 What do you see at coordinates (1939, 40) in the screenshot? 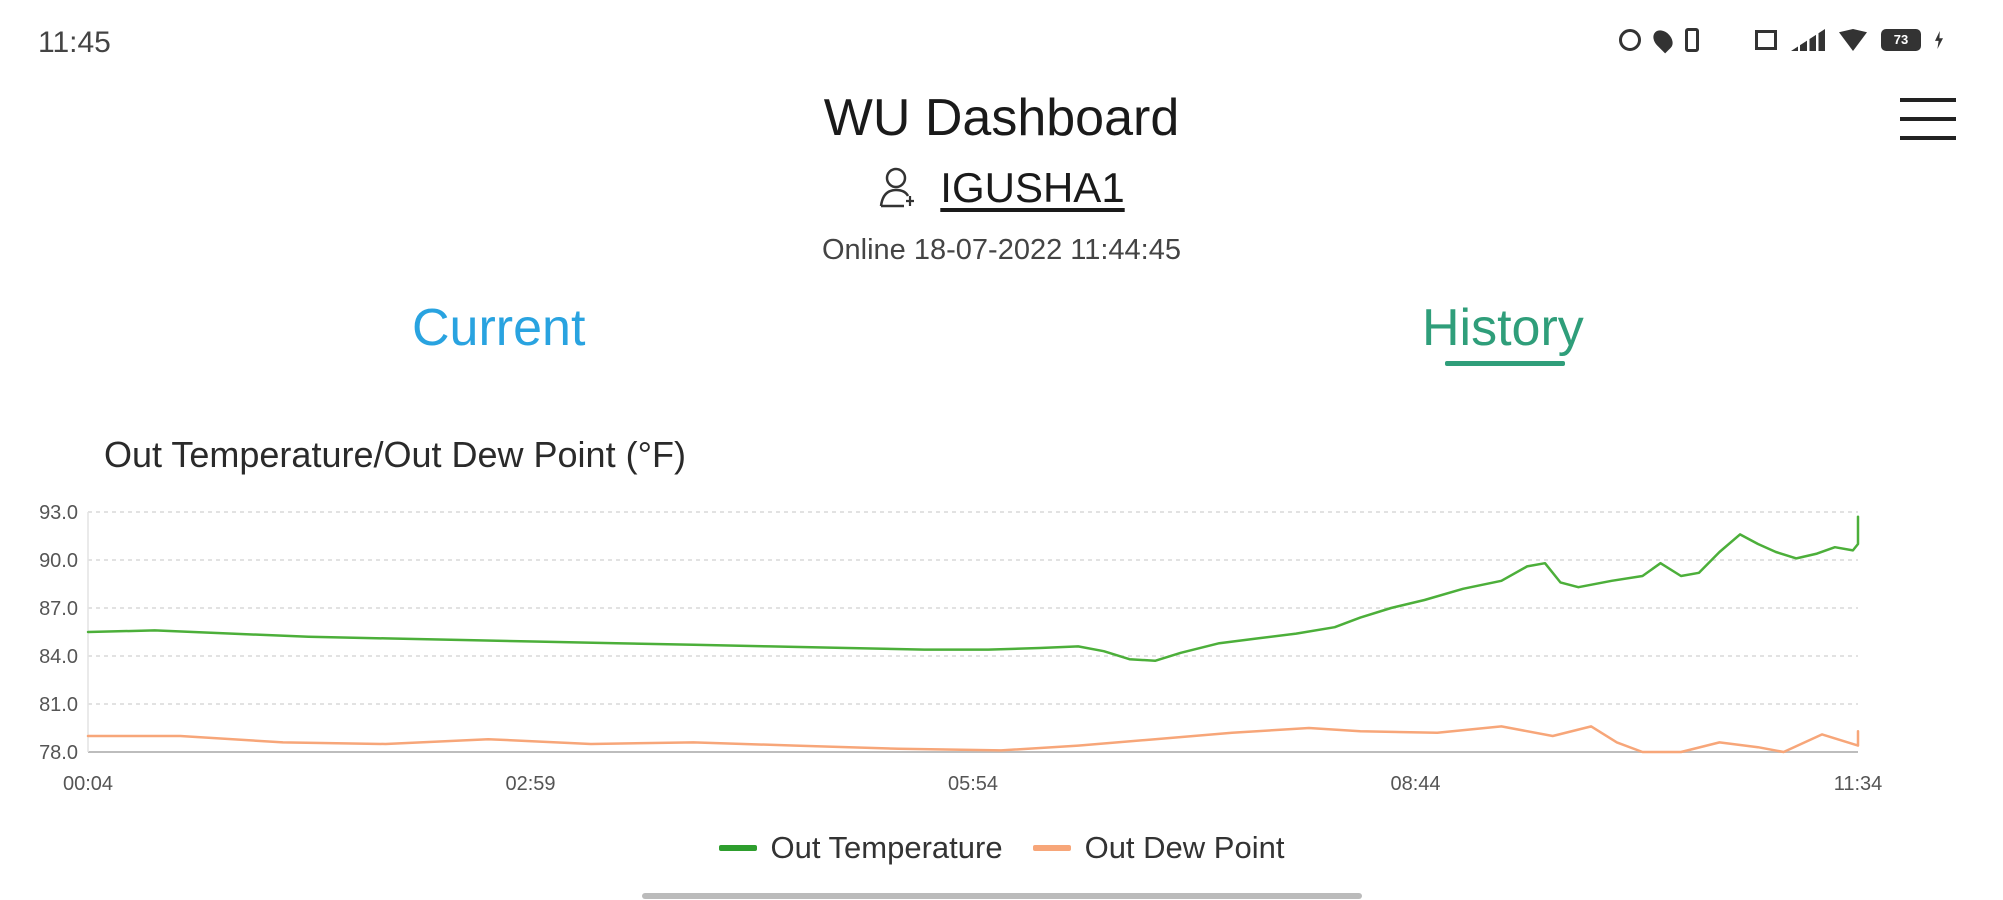
I see `charging-icon` at bounding box center [1939, 40].